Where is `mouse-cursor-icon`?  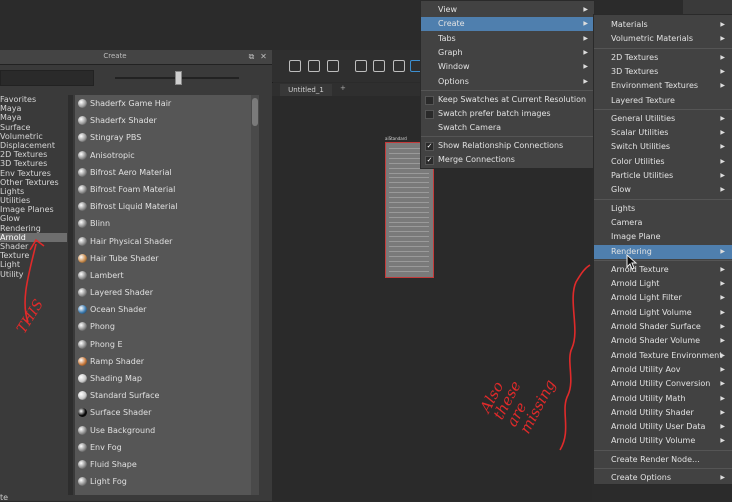 mouse-cursor-icon is located at coordinates (632, 262).